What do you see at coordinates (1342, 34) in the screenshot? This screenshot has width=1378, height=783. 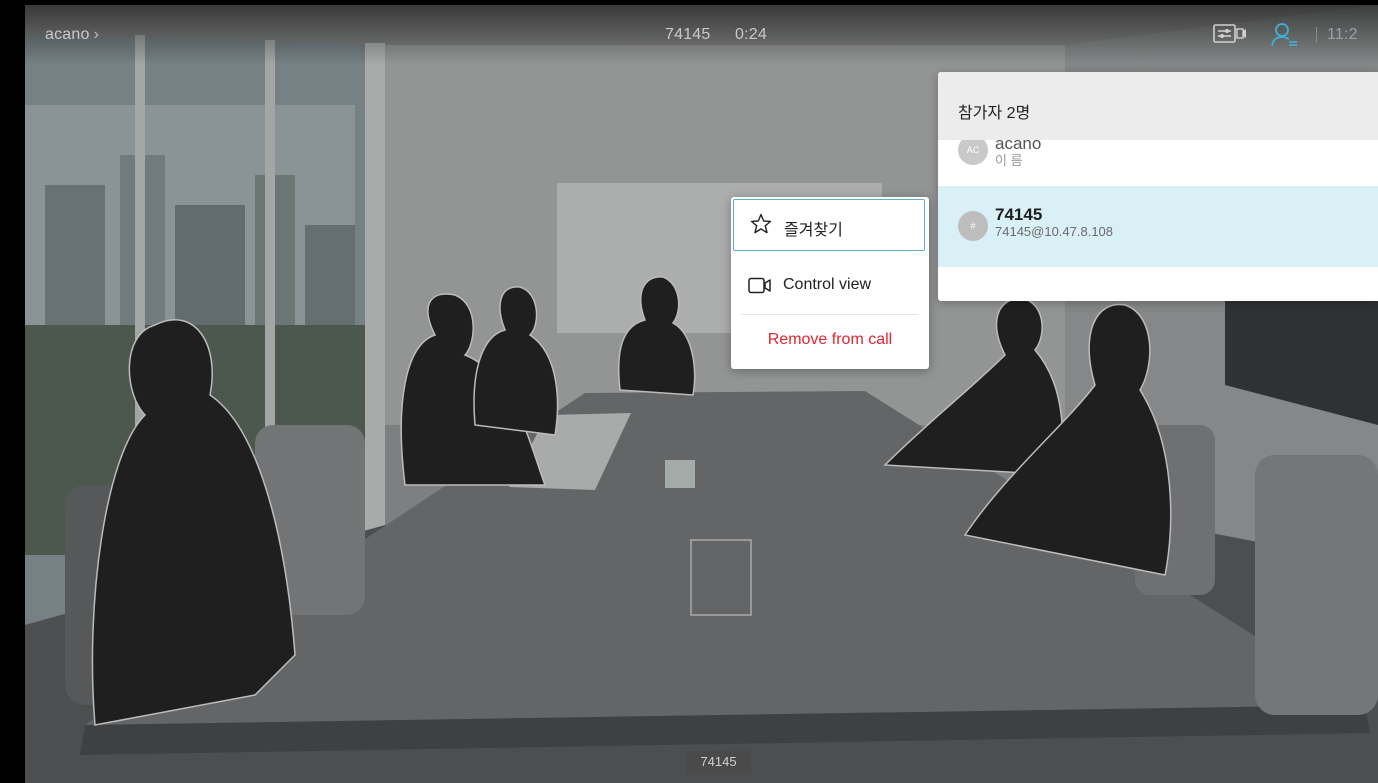 I see `clock: 11:2` at bounding box center [1342, 34].